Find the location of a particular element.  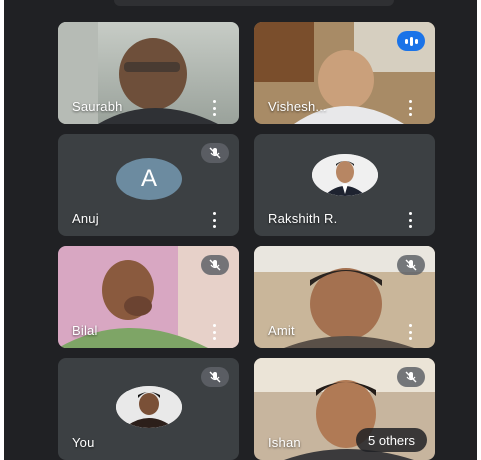

participant-name: Anuj is located at coordinates (85, 218).